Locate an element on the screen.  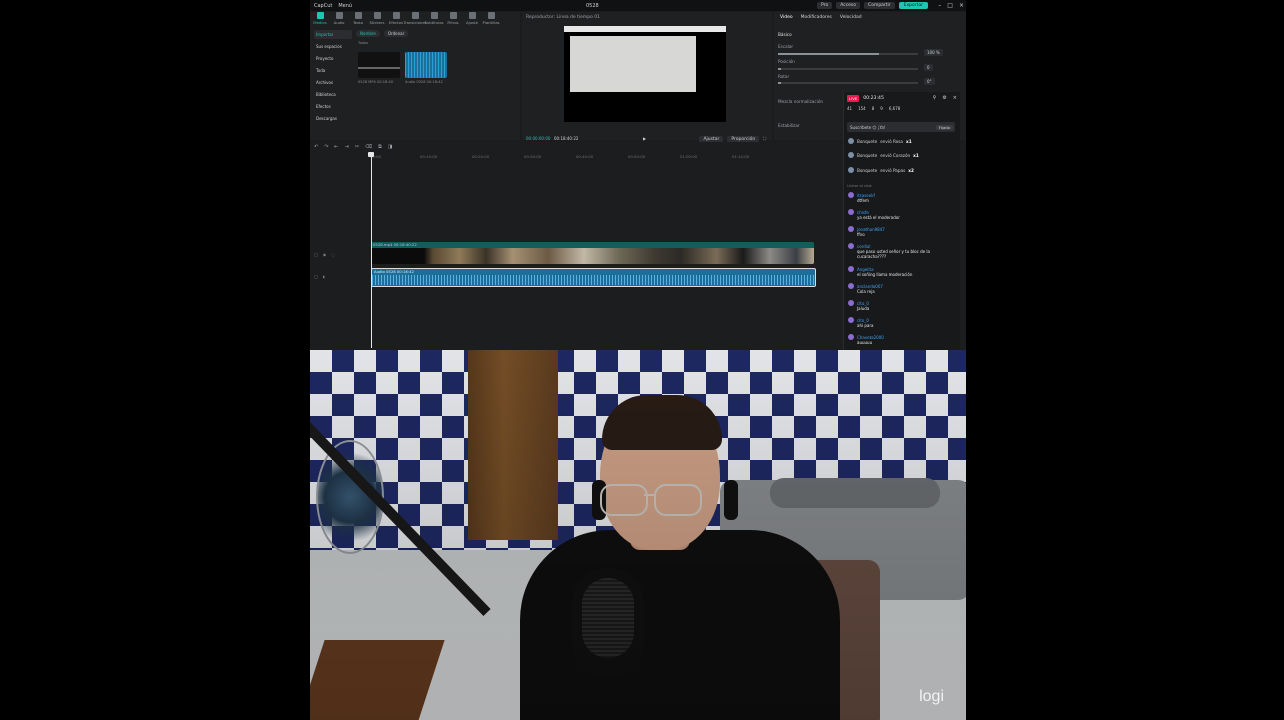
access-button: Acceso is located at coordinates (848, 5).